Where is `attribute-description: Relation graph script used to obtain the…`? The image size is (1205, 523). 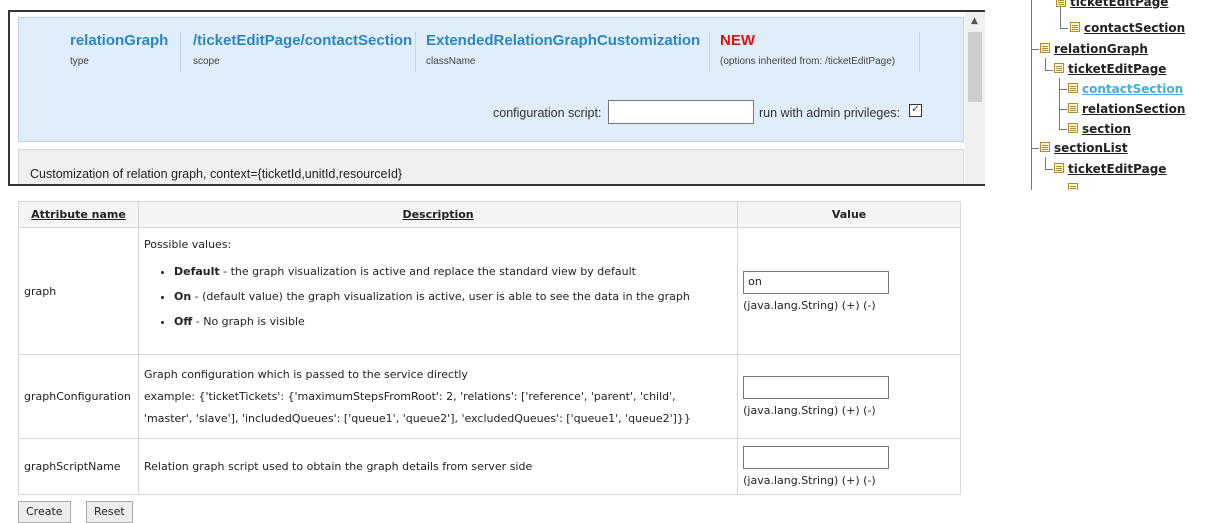 attribute-description: Relation graph script used to obtain the… is located at coordinates (438, 466).